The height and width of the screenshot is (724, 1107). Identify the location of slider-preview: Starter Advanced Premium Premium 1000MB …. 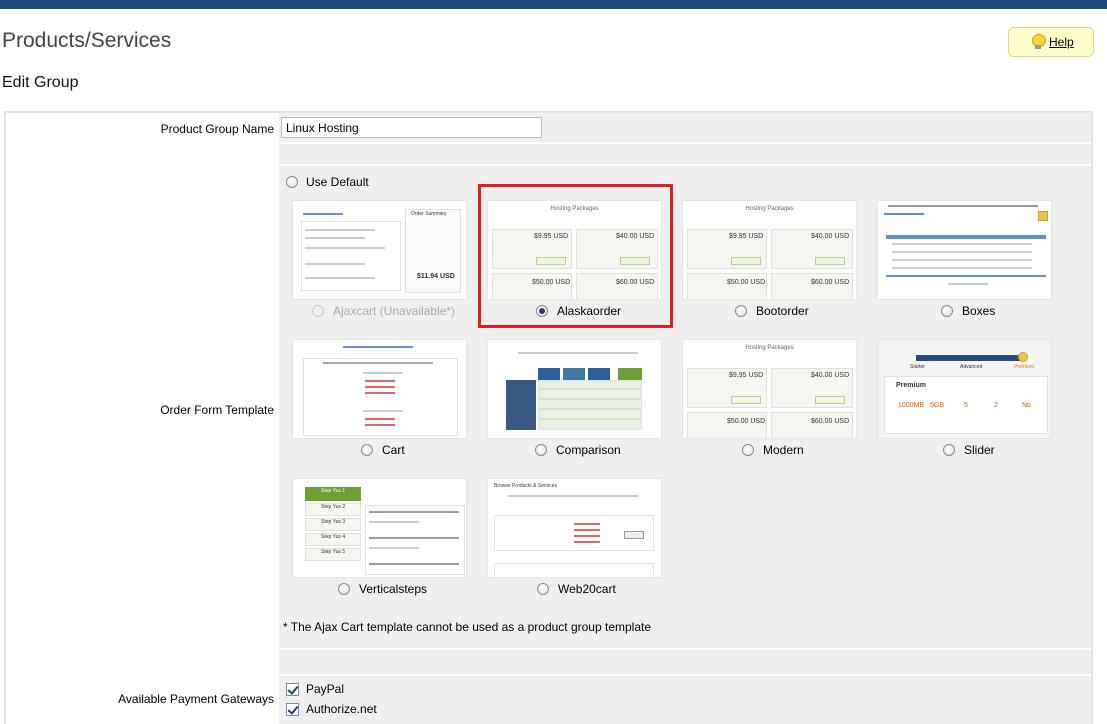
(964, 389).